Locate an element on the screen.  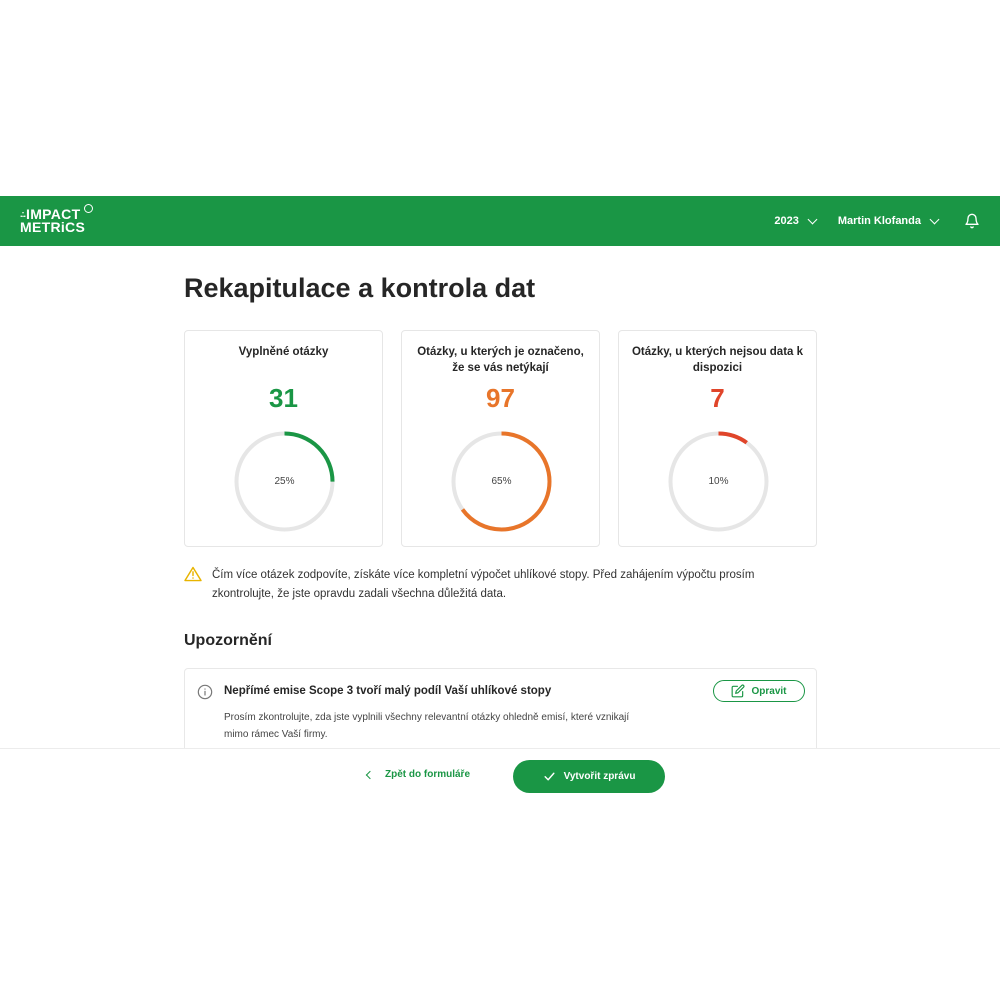
card-value: 31 is located at coordinates (283, 398).